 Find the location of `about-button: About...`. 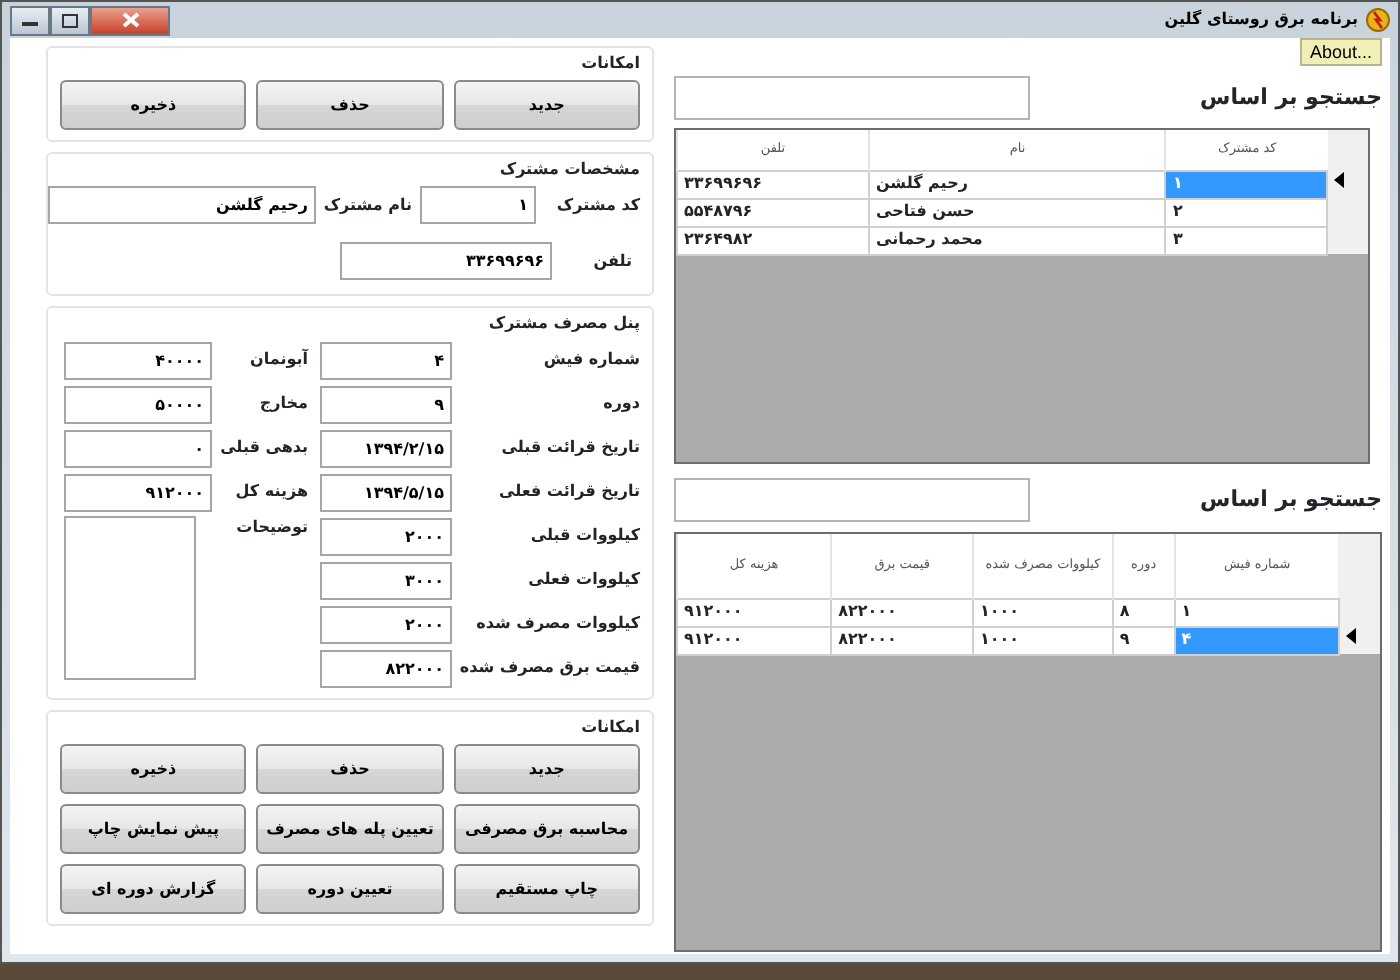

about-button: About... is located at coordinates (1340, 52).